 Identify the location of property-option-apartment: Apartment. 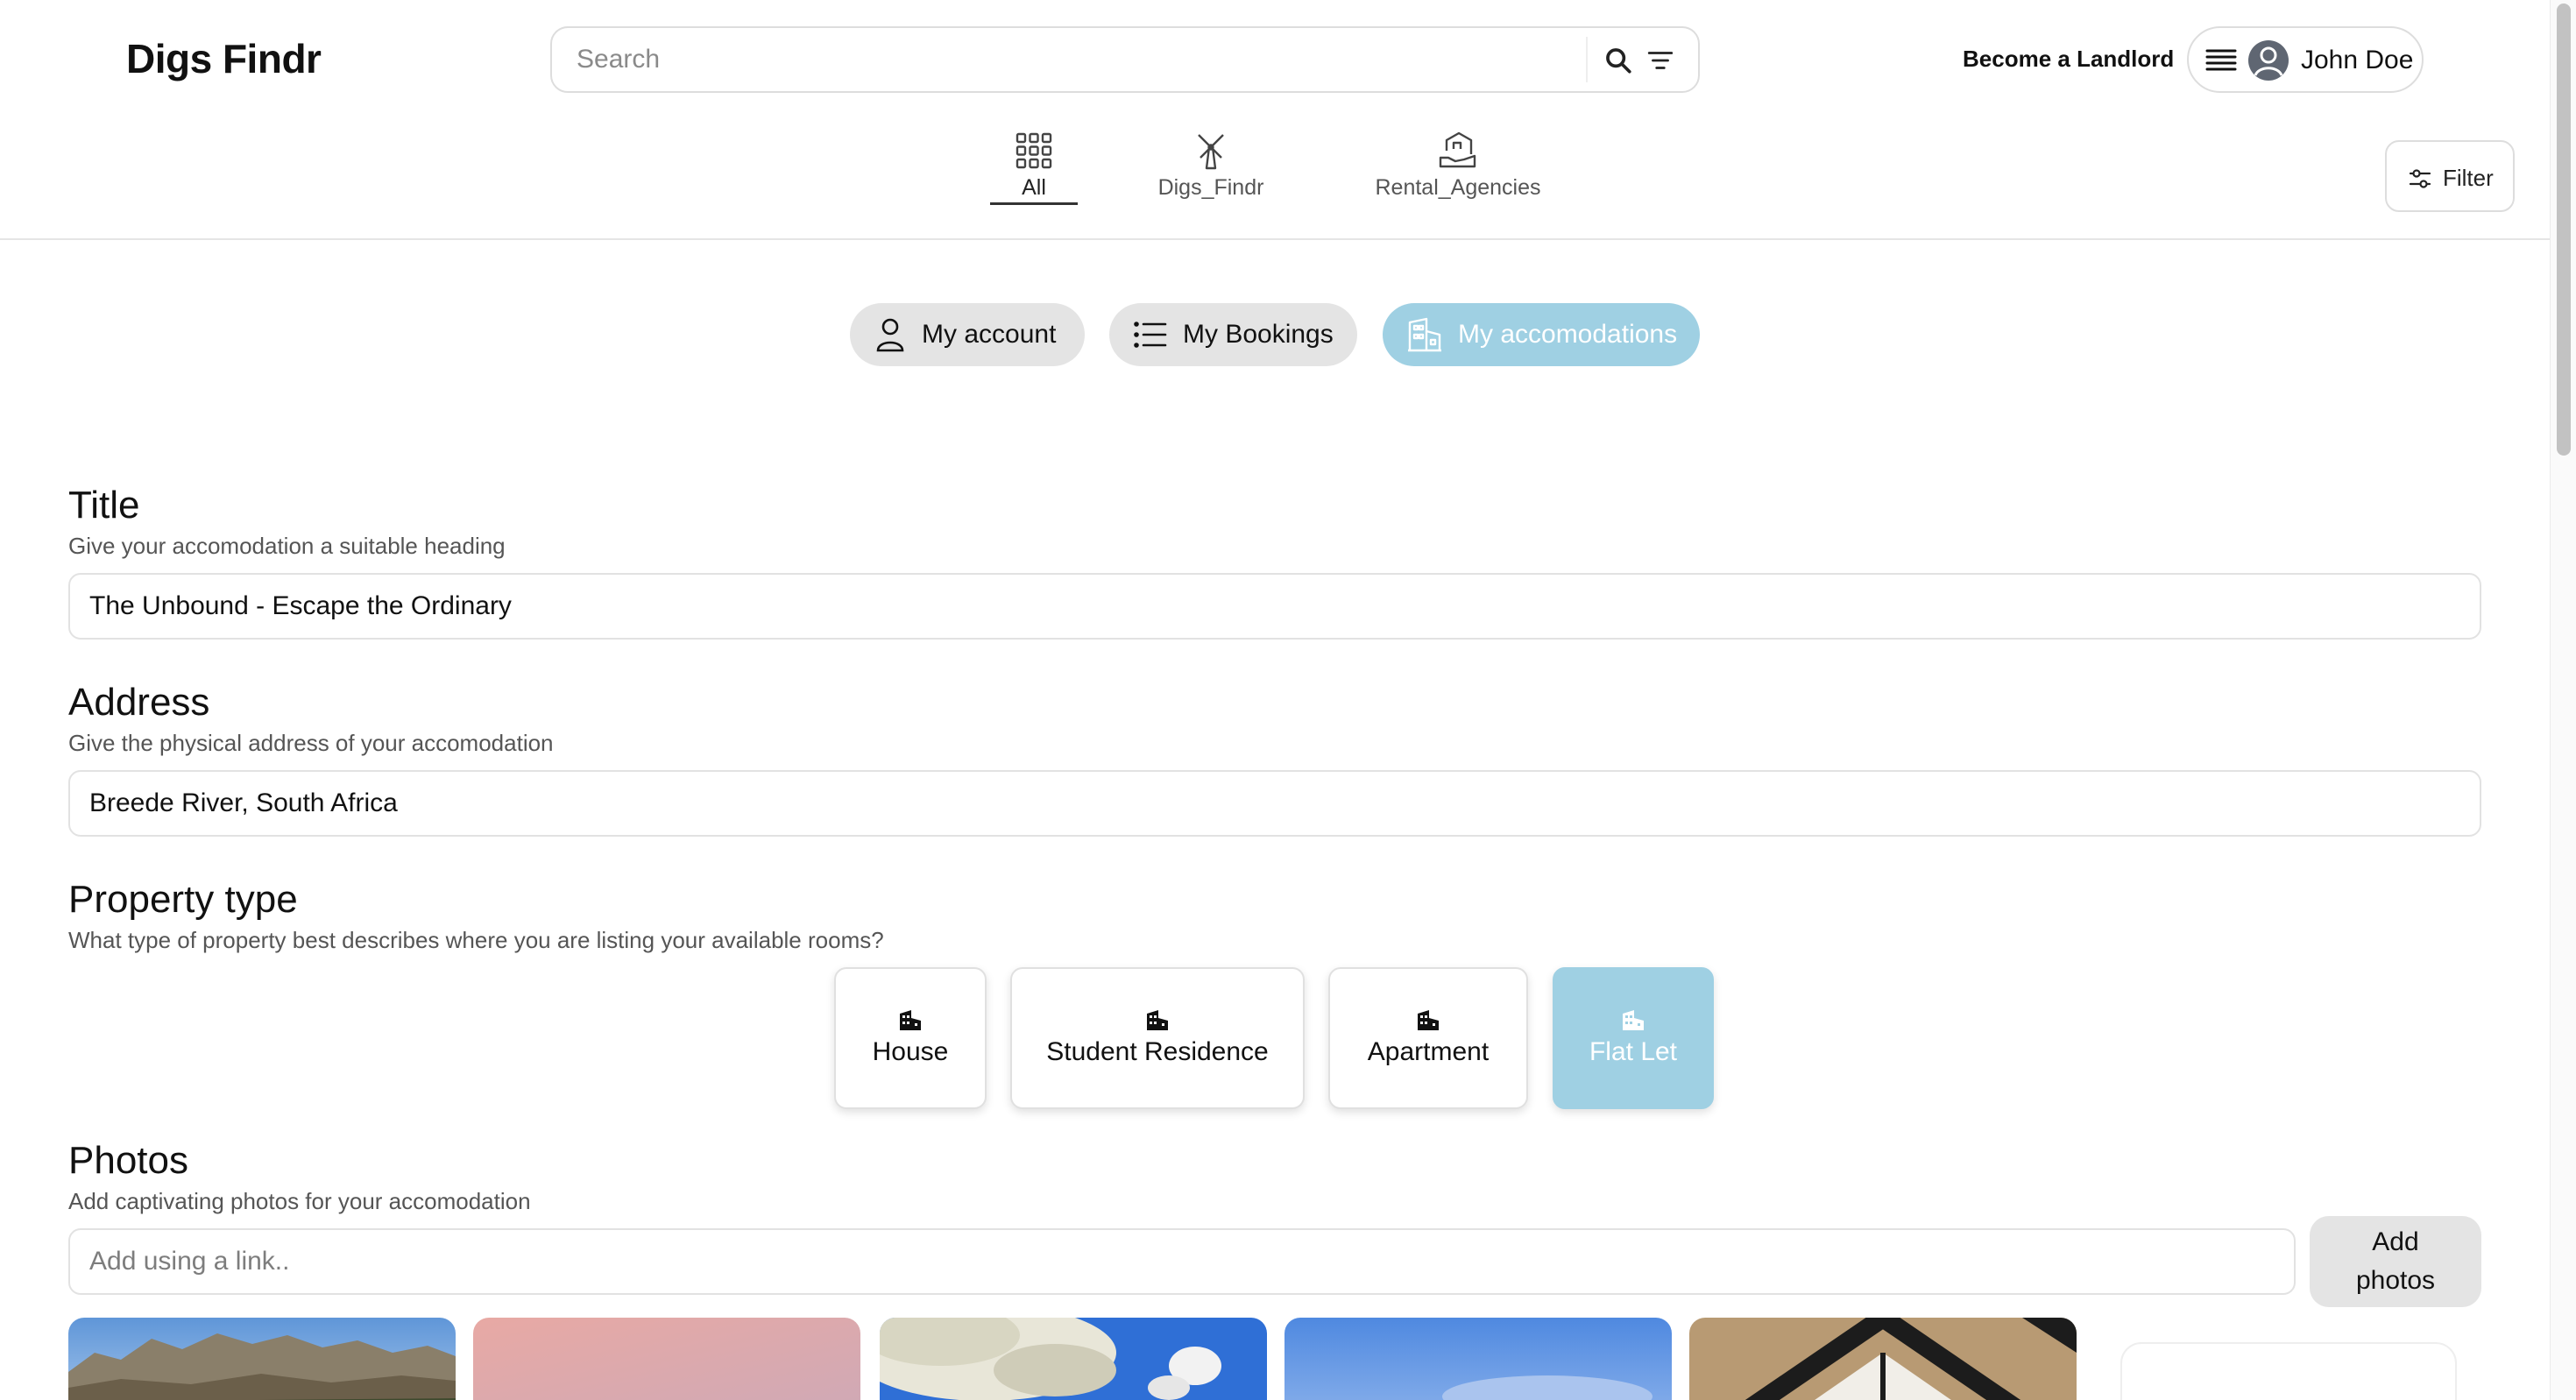
(1428, 1038).